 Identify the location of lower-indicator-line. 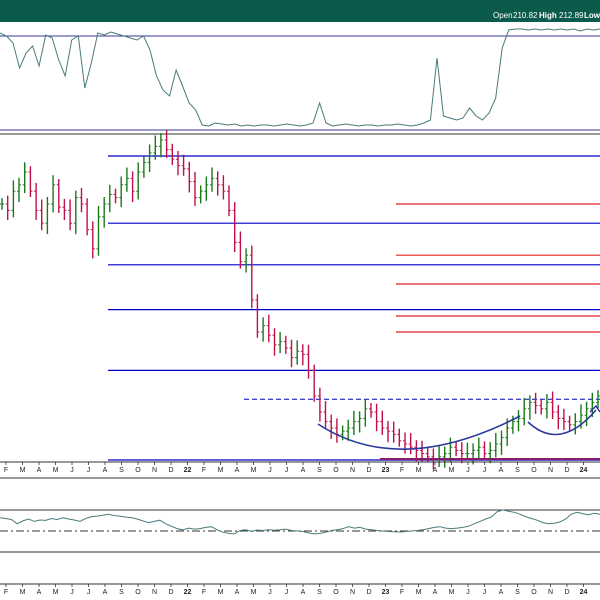
(300, 522).